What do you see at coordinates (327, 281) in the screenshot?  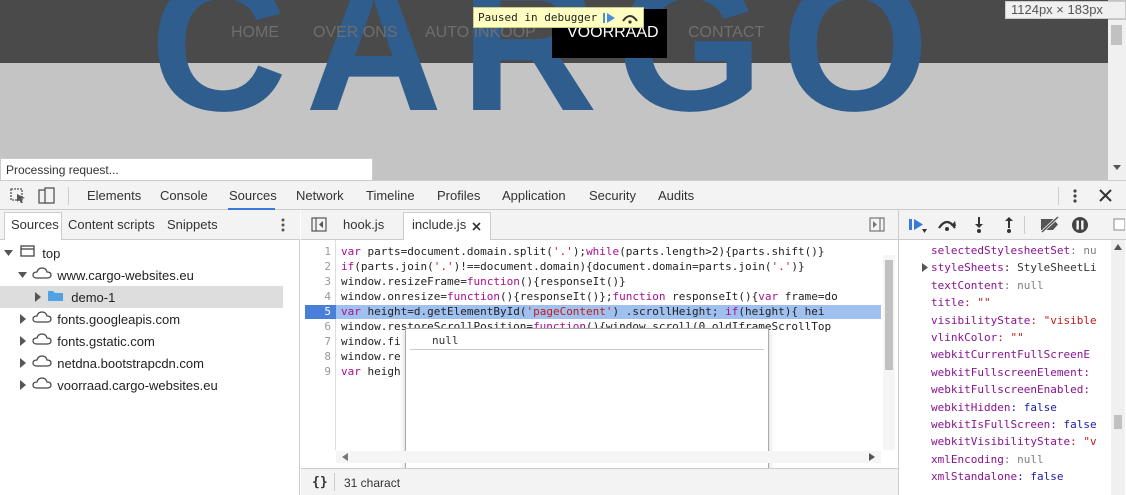 I see `line-number: 3` at bounding box center [327, 281].